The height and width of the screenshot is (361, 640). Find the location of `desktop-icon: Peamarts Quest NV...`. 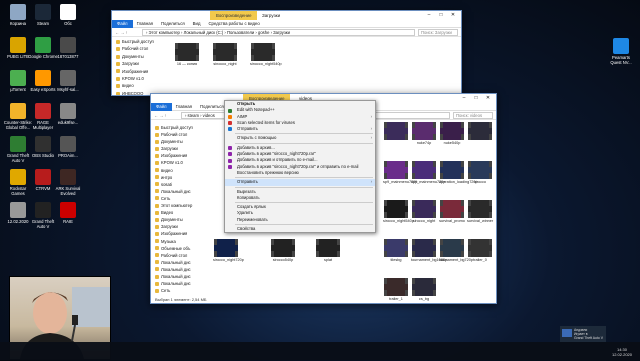

desktop-icon: Peamarts Quest NV... is located at coordinates (621, 51).